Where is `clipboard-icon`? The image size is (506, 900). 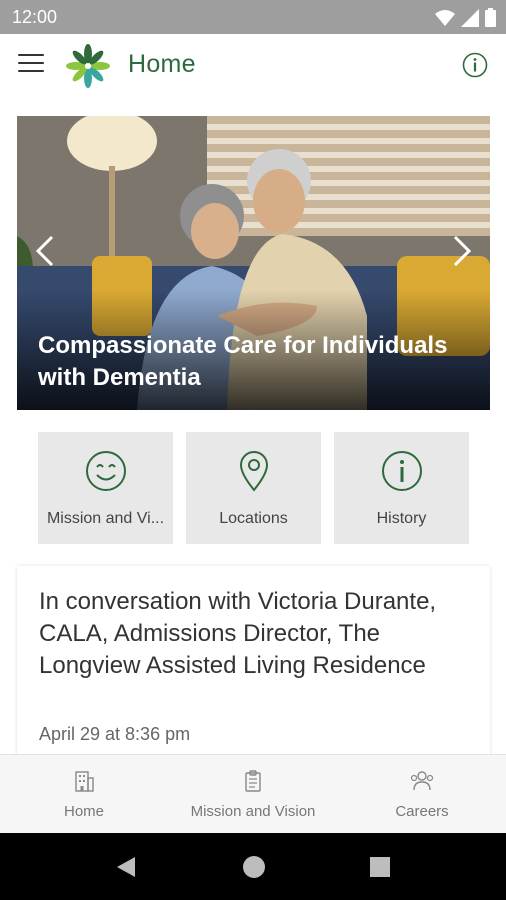 clipboard-icon is located at coordinates (253, 781).